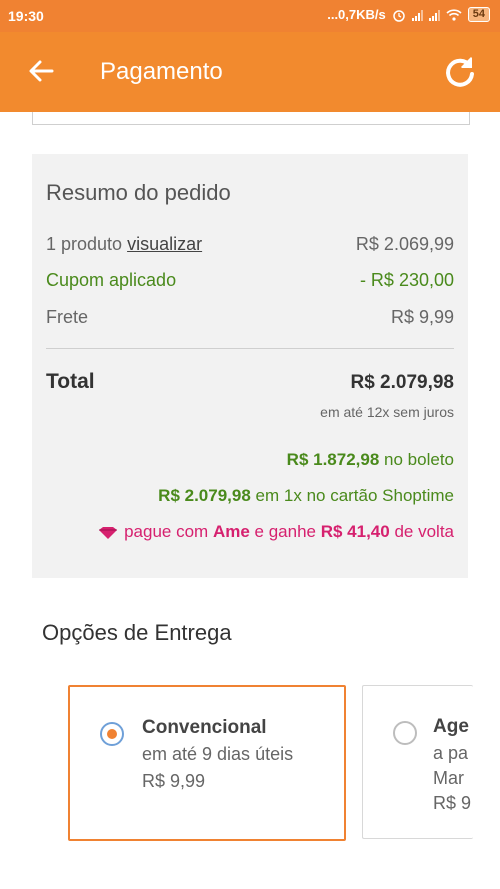 The image size is (500, 889). Describe the element at coordinates (417, 762) in the screenshot. I see `delivery-option-scheduled: Age a pa Mar R$ 9` at that location.